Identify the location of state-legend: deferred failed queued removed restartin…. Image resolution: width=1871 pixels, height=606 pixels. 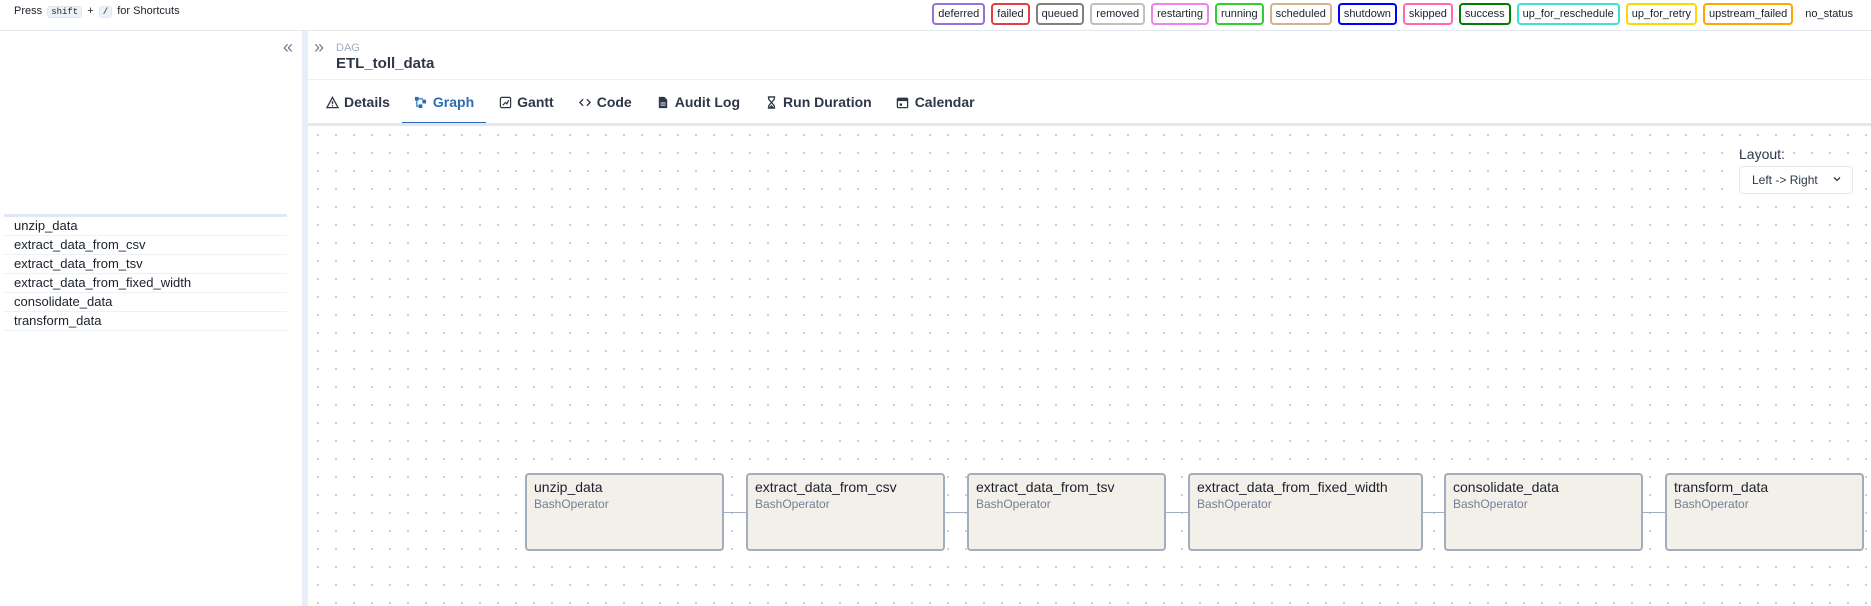
(1395, 14).